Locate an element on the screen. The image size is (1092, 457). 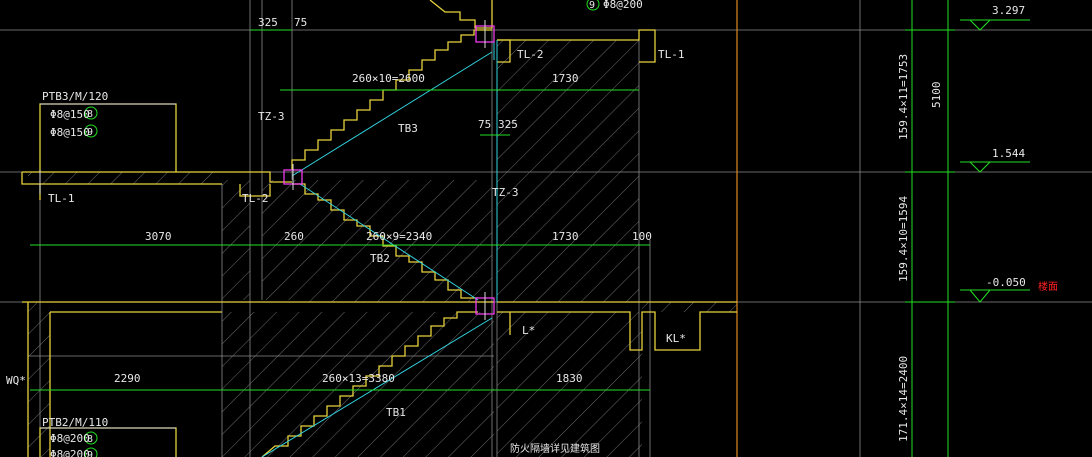
ptb2-rebar2-tag: 9 is located at coordinates (90, 453).